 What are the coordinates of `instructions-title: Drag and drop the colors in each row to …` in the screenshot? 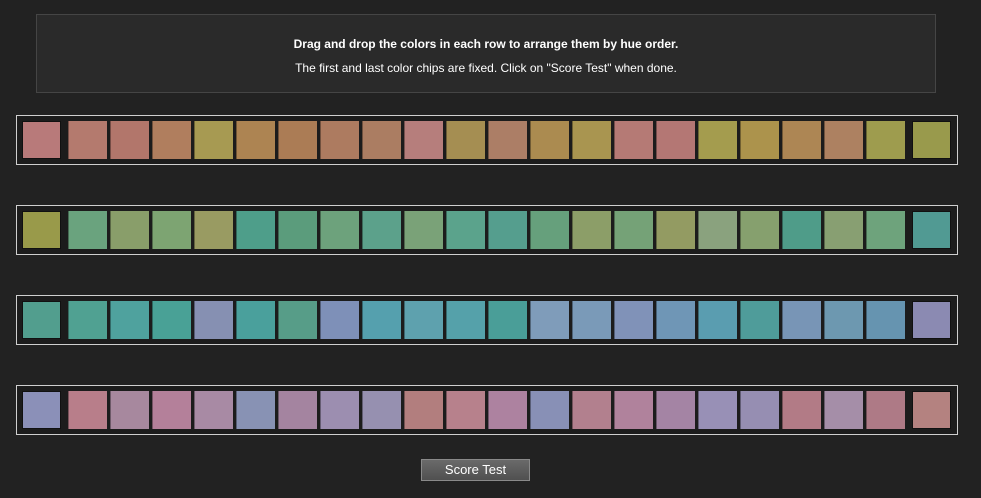 It's located at (486, 44).